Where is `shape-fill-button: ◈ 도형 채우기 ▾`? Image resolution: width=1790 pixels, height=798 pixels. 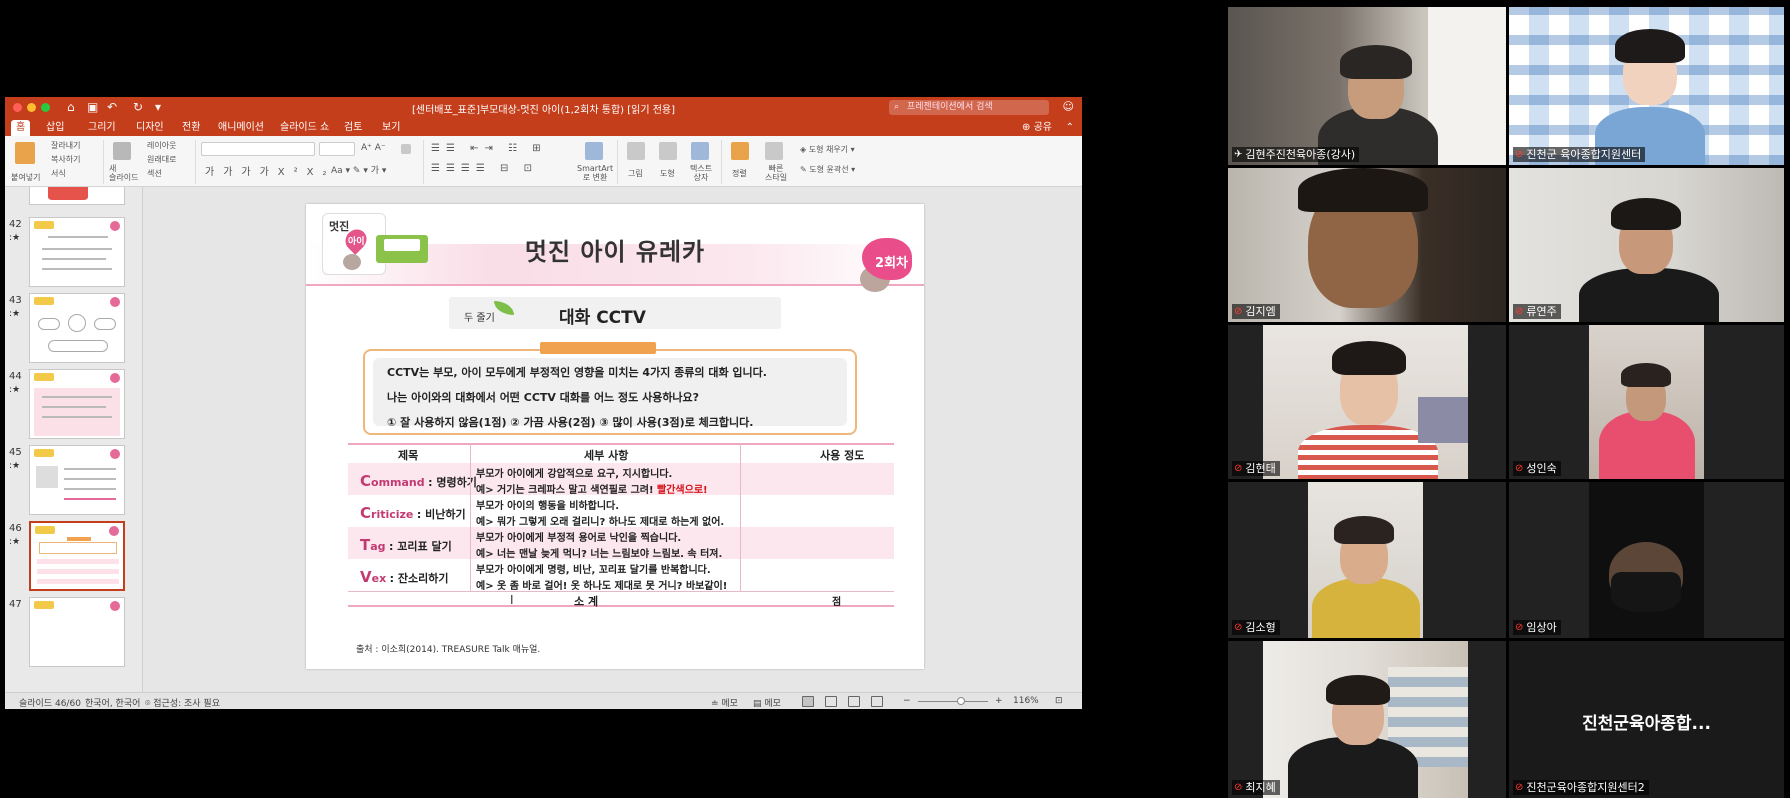
shape-fill-button: ◈ 도형 채우기 ▾ is located at coordinates (827, 149).